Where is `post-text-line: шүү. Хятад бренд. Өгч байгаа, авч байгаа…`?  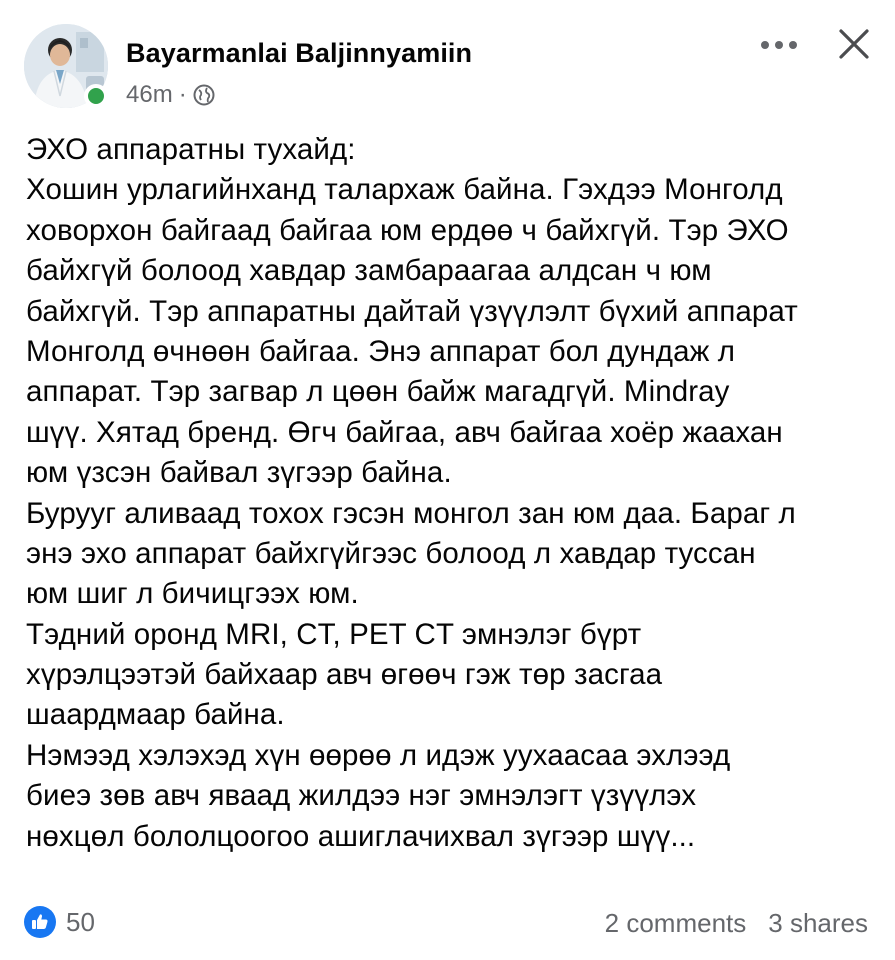 post-text-line: шүү. Хятад бренд. Өгч байгаа, авч байгаа… is located at coordinates (404, 432).